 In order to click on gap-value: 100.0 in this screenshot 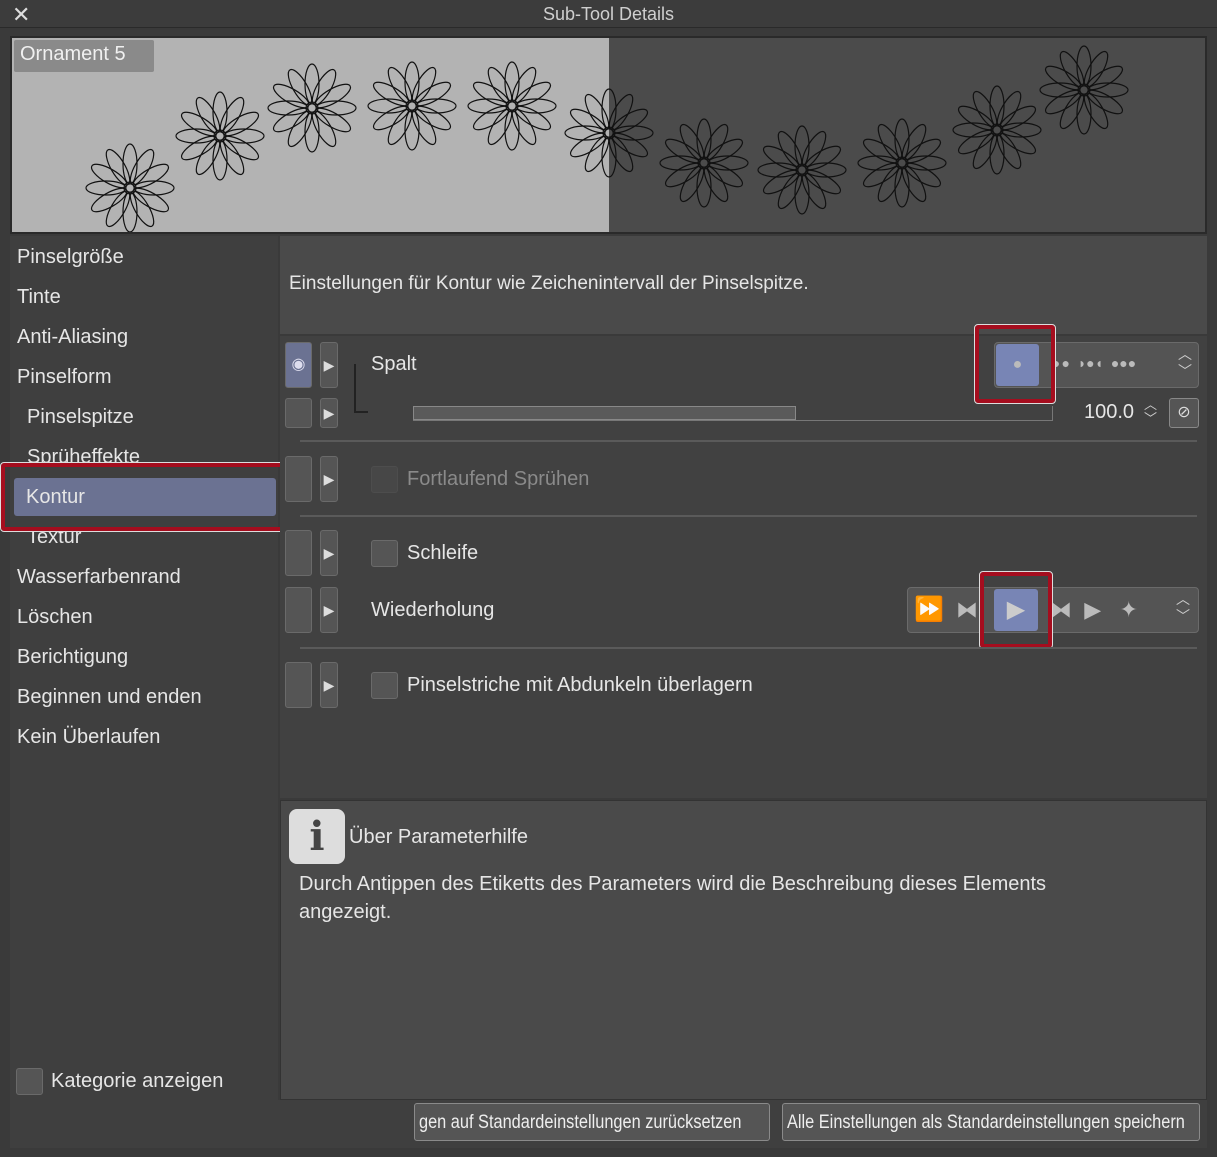, I will do `click(1109, 412)`.